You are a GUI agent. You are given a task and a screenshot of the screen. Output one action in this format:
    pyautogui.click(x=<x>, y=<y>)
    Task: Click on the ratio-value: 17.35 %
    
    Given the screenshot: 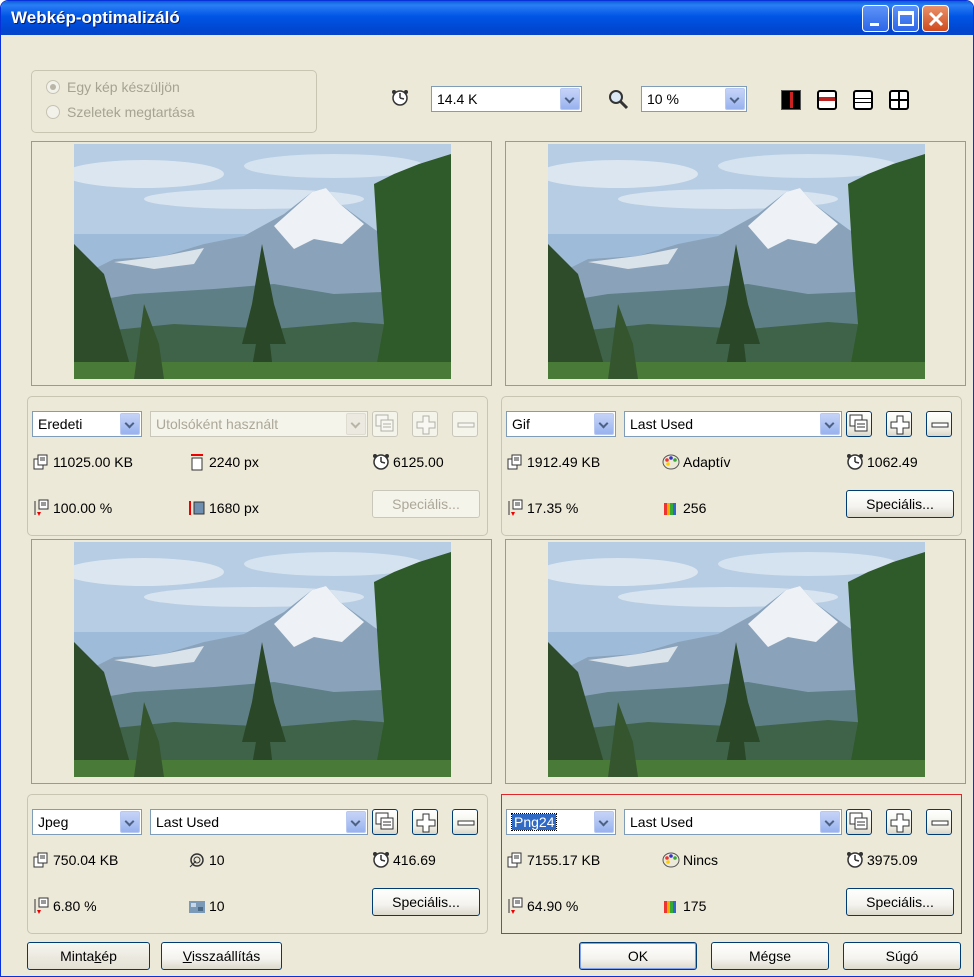 What is the action you would take?
    pyautogui.click(x=553, y=508)
    